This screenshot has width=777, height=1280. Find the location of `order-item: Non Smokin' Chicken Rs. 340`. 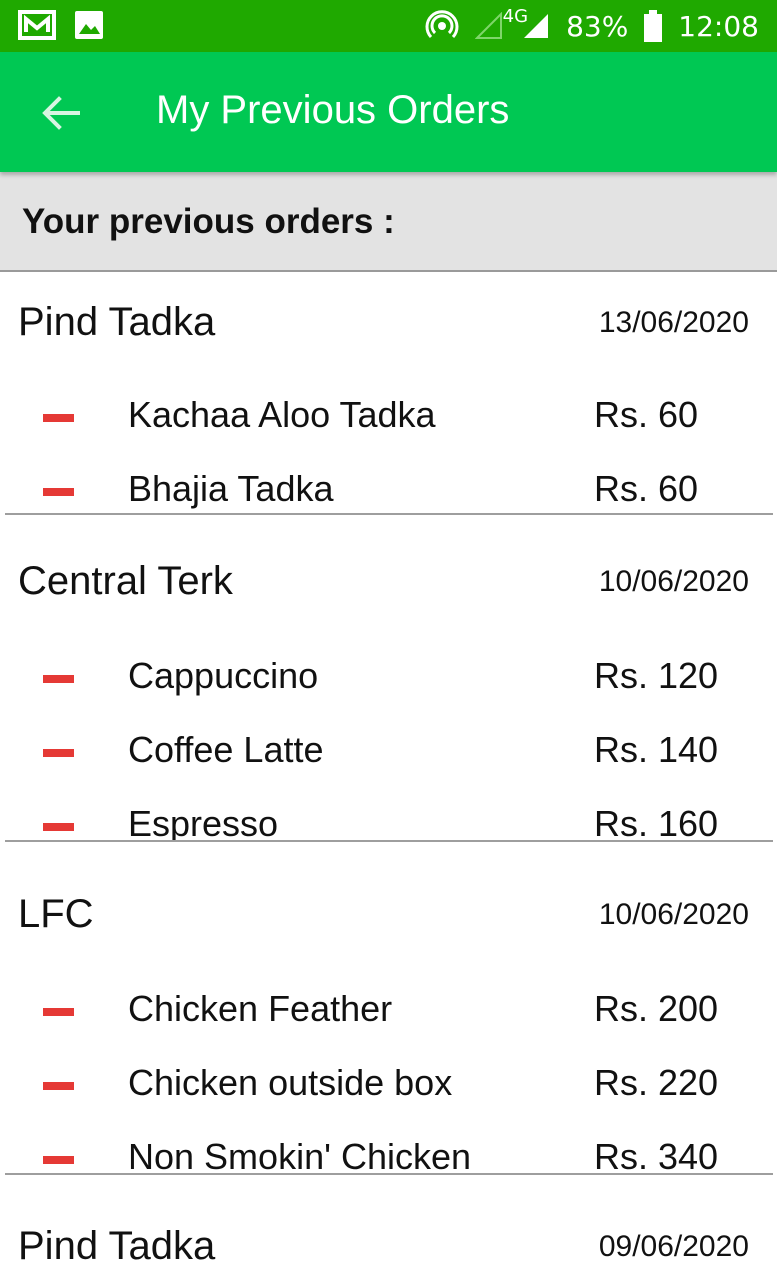

order-item: Non Smokin' Chicken Rs. 340 is located at coordinates (388, 1154).